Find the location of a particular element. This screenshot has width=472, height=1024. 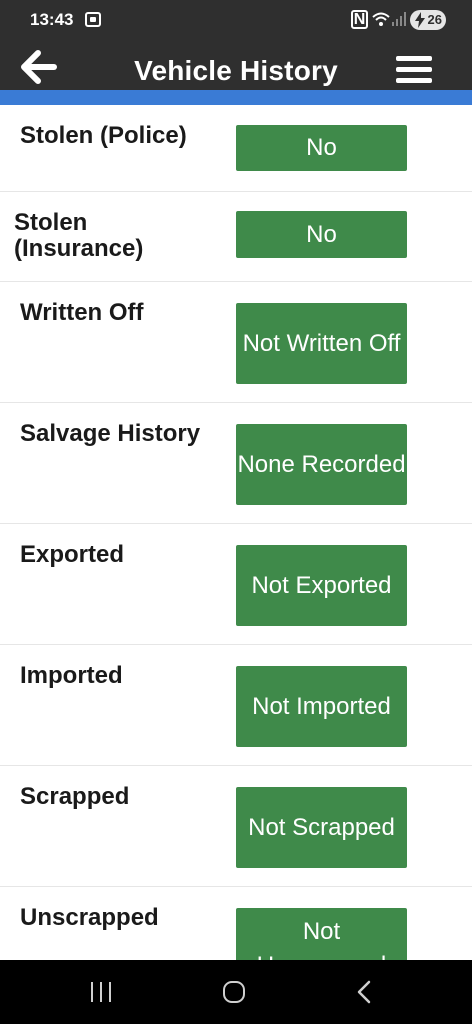

row-label: Unscrapped is located at coordinates (89, 917).